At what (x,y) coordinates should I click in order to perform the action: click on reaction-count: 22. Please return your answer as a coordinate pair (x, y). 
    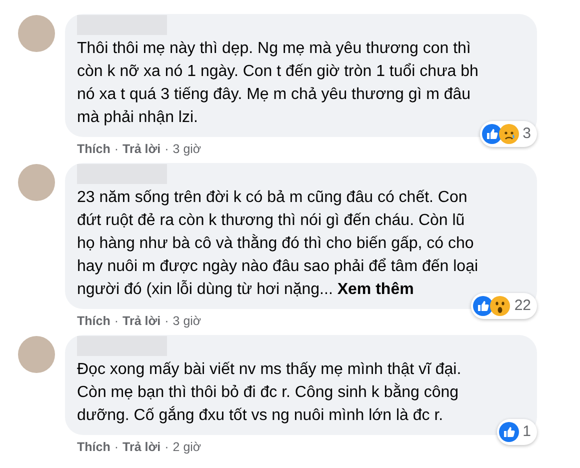
    Looking at the image, I should click on (522, 306).